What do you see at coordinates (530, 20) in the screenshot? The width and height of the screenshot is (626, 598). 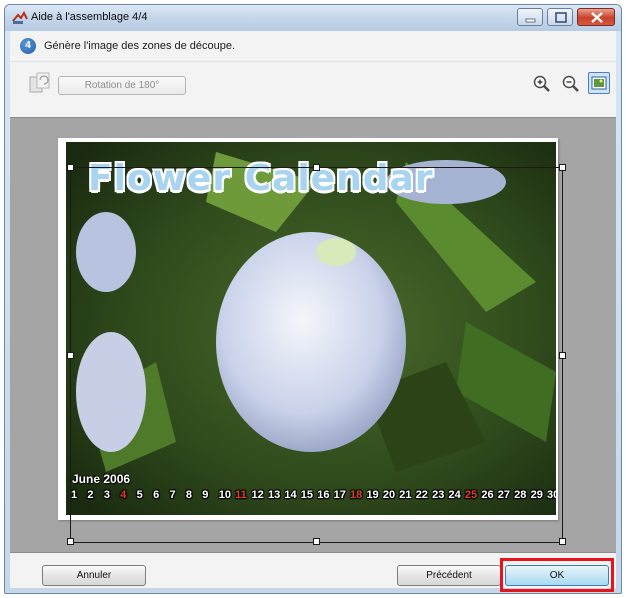 I see `minimize-icon` at bounding box center [530, 20].